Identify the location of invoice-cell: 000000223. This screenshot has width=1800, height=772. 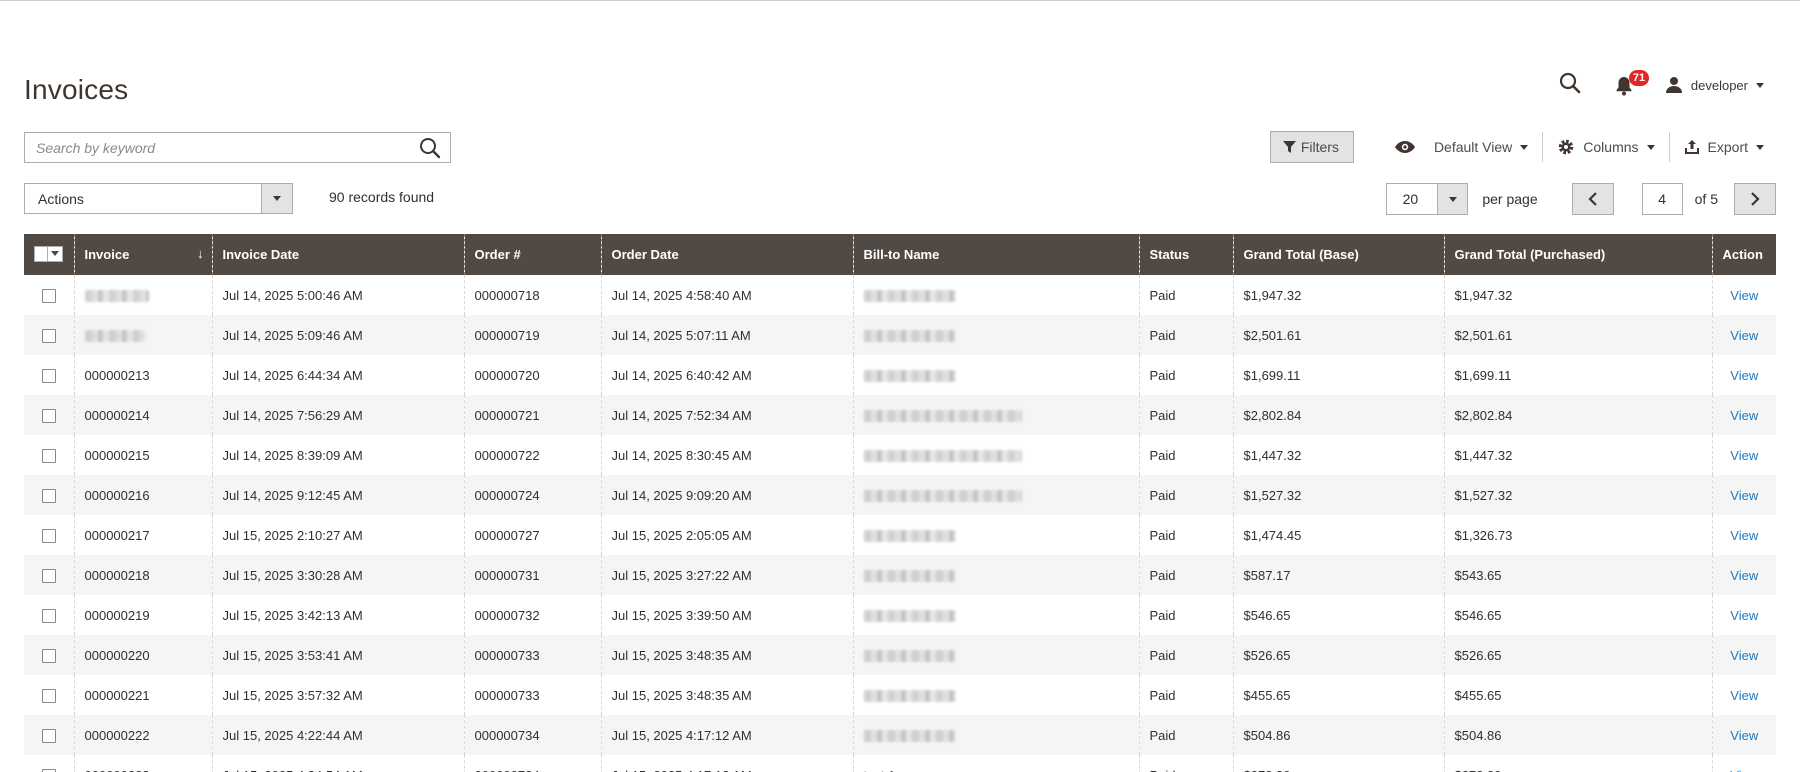
(142, 763).